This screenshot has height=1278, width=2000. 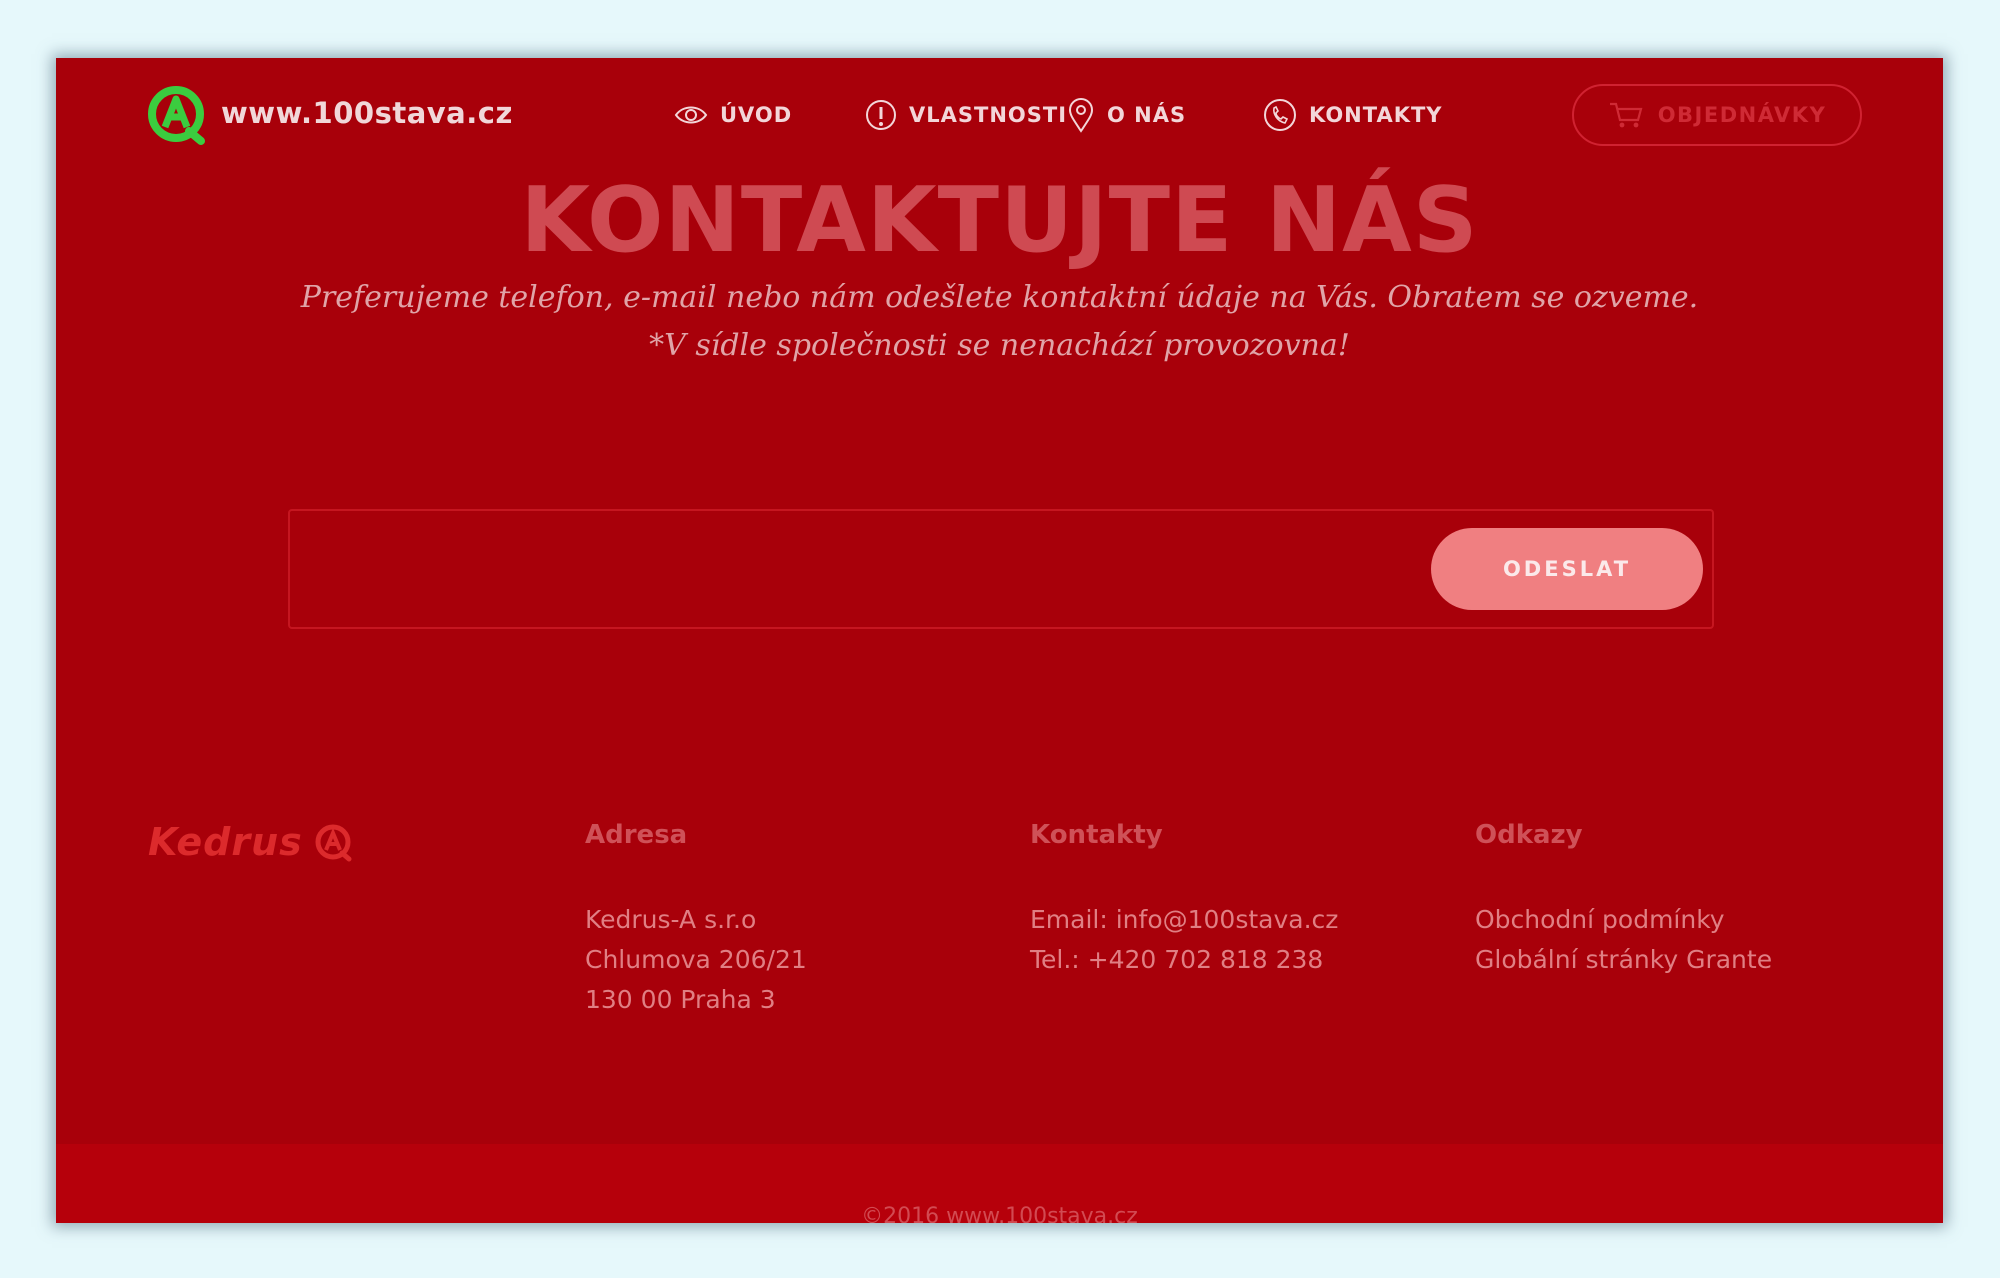 I want to click on address-line: Kedrus-A s.r.o, so click(x=671, y=919).